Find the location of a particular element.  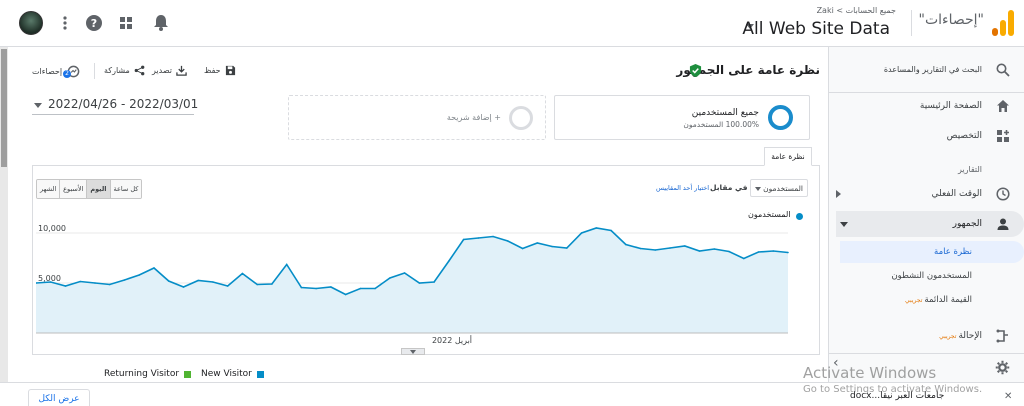

save-button: حفظ is located at coordinates (220, 70).